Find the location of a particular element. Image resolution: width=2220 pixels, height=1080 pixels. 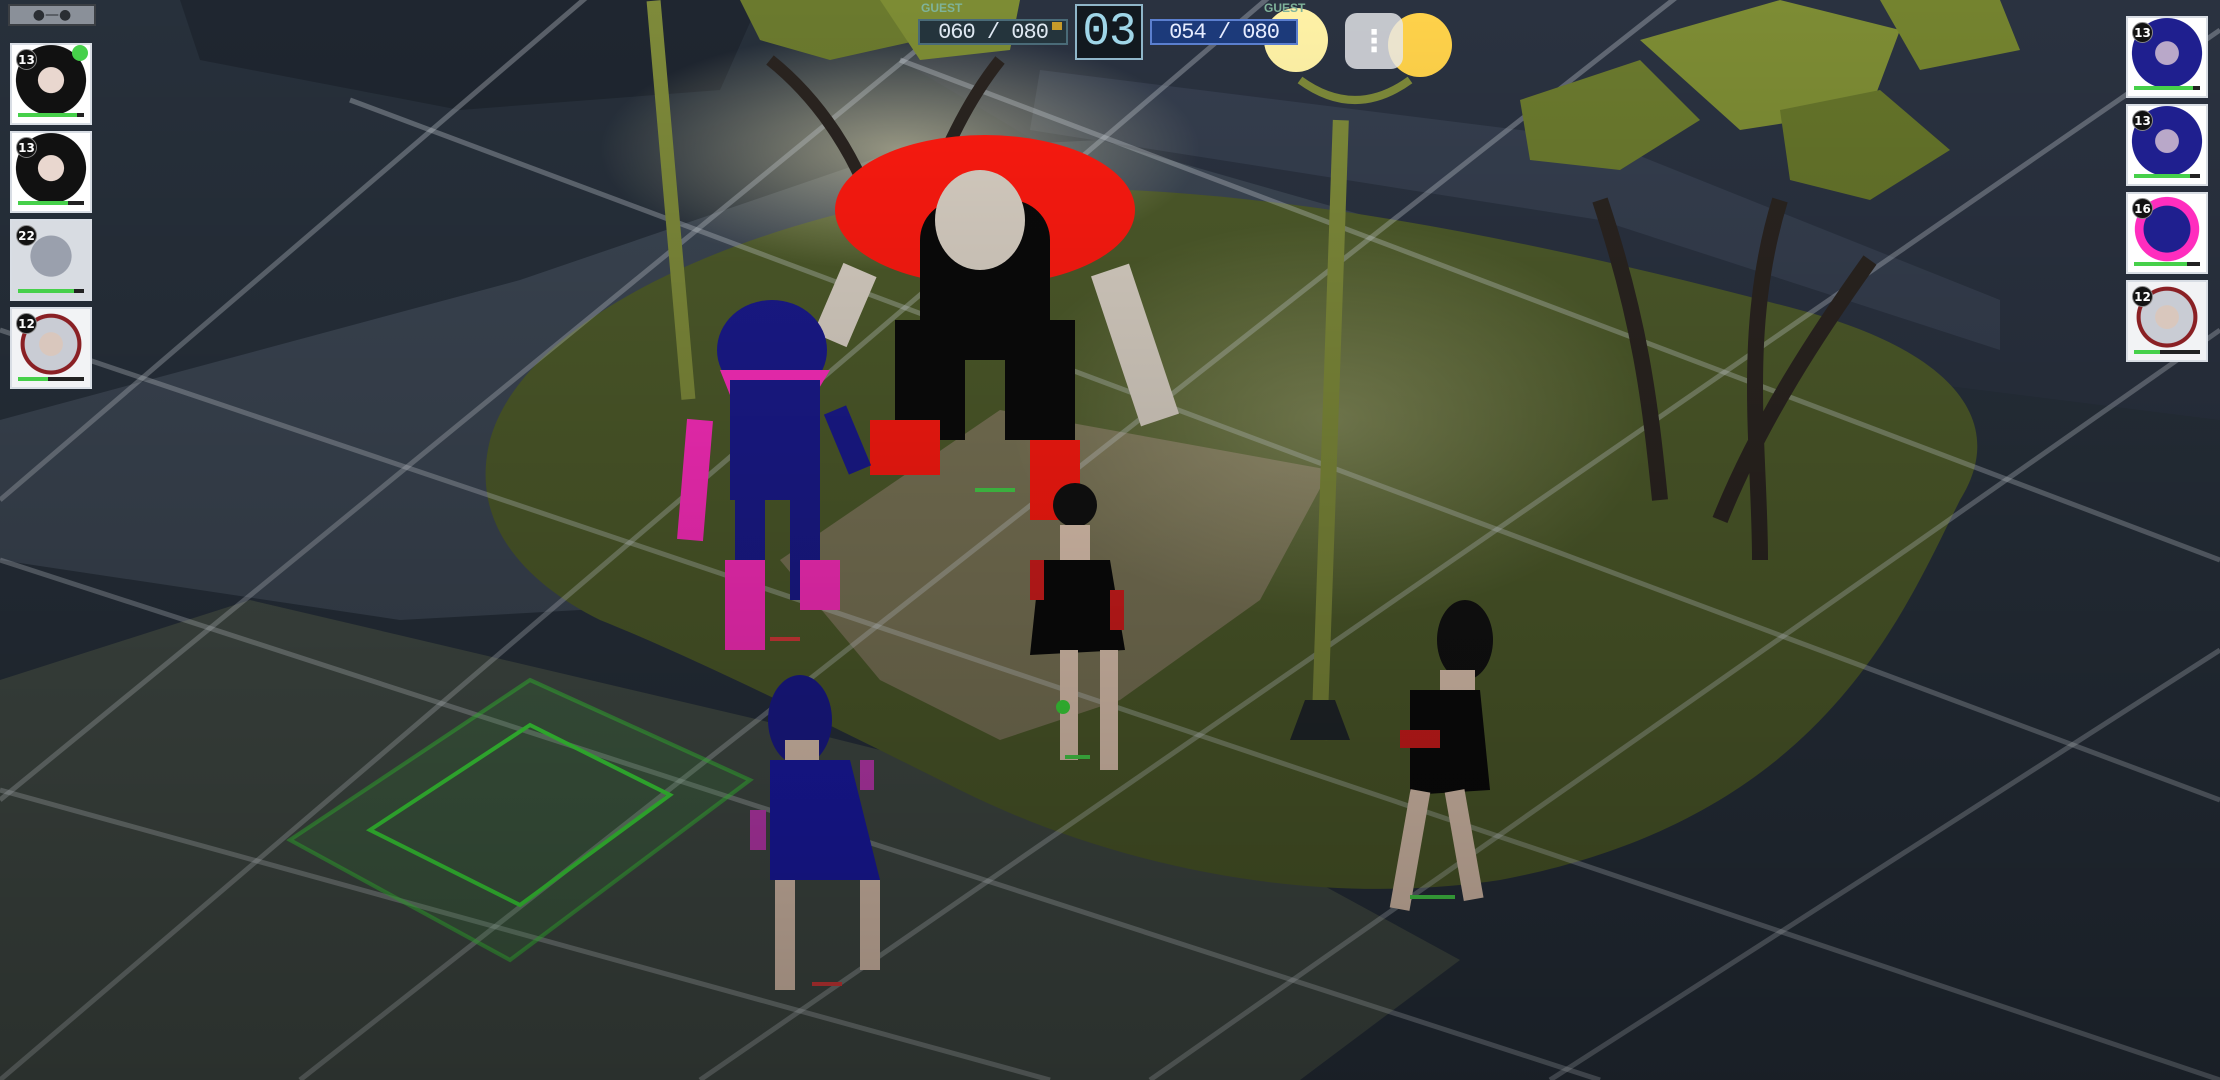

turn-counter: 03 is located at coordinates (1109, 32).